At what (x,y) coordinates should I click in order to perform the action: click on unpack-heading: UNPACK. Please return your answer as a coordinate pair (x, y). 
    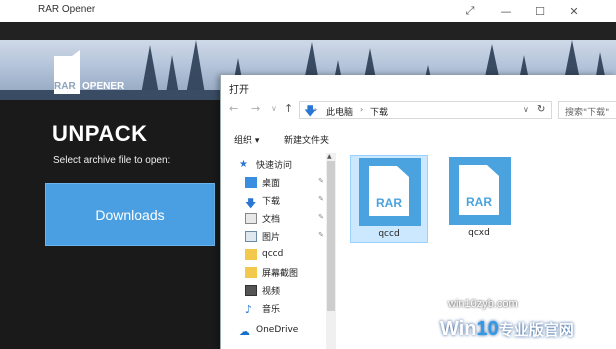
    Looking at the image, I should click on (100, 133).